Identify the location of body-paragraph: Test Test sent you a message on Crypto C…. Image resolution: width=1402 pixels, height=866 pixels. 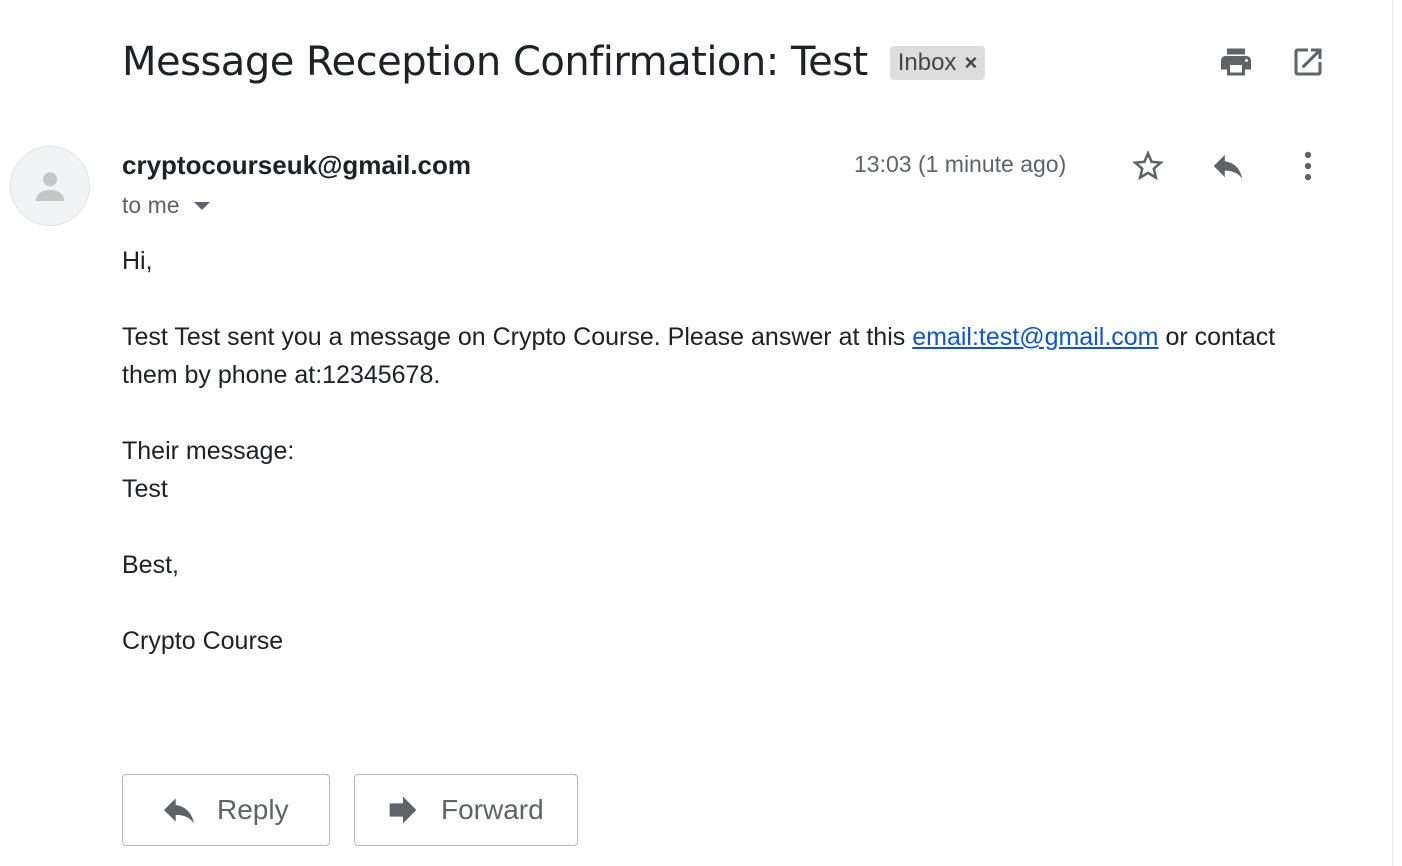
(729, 356).